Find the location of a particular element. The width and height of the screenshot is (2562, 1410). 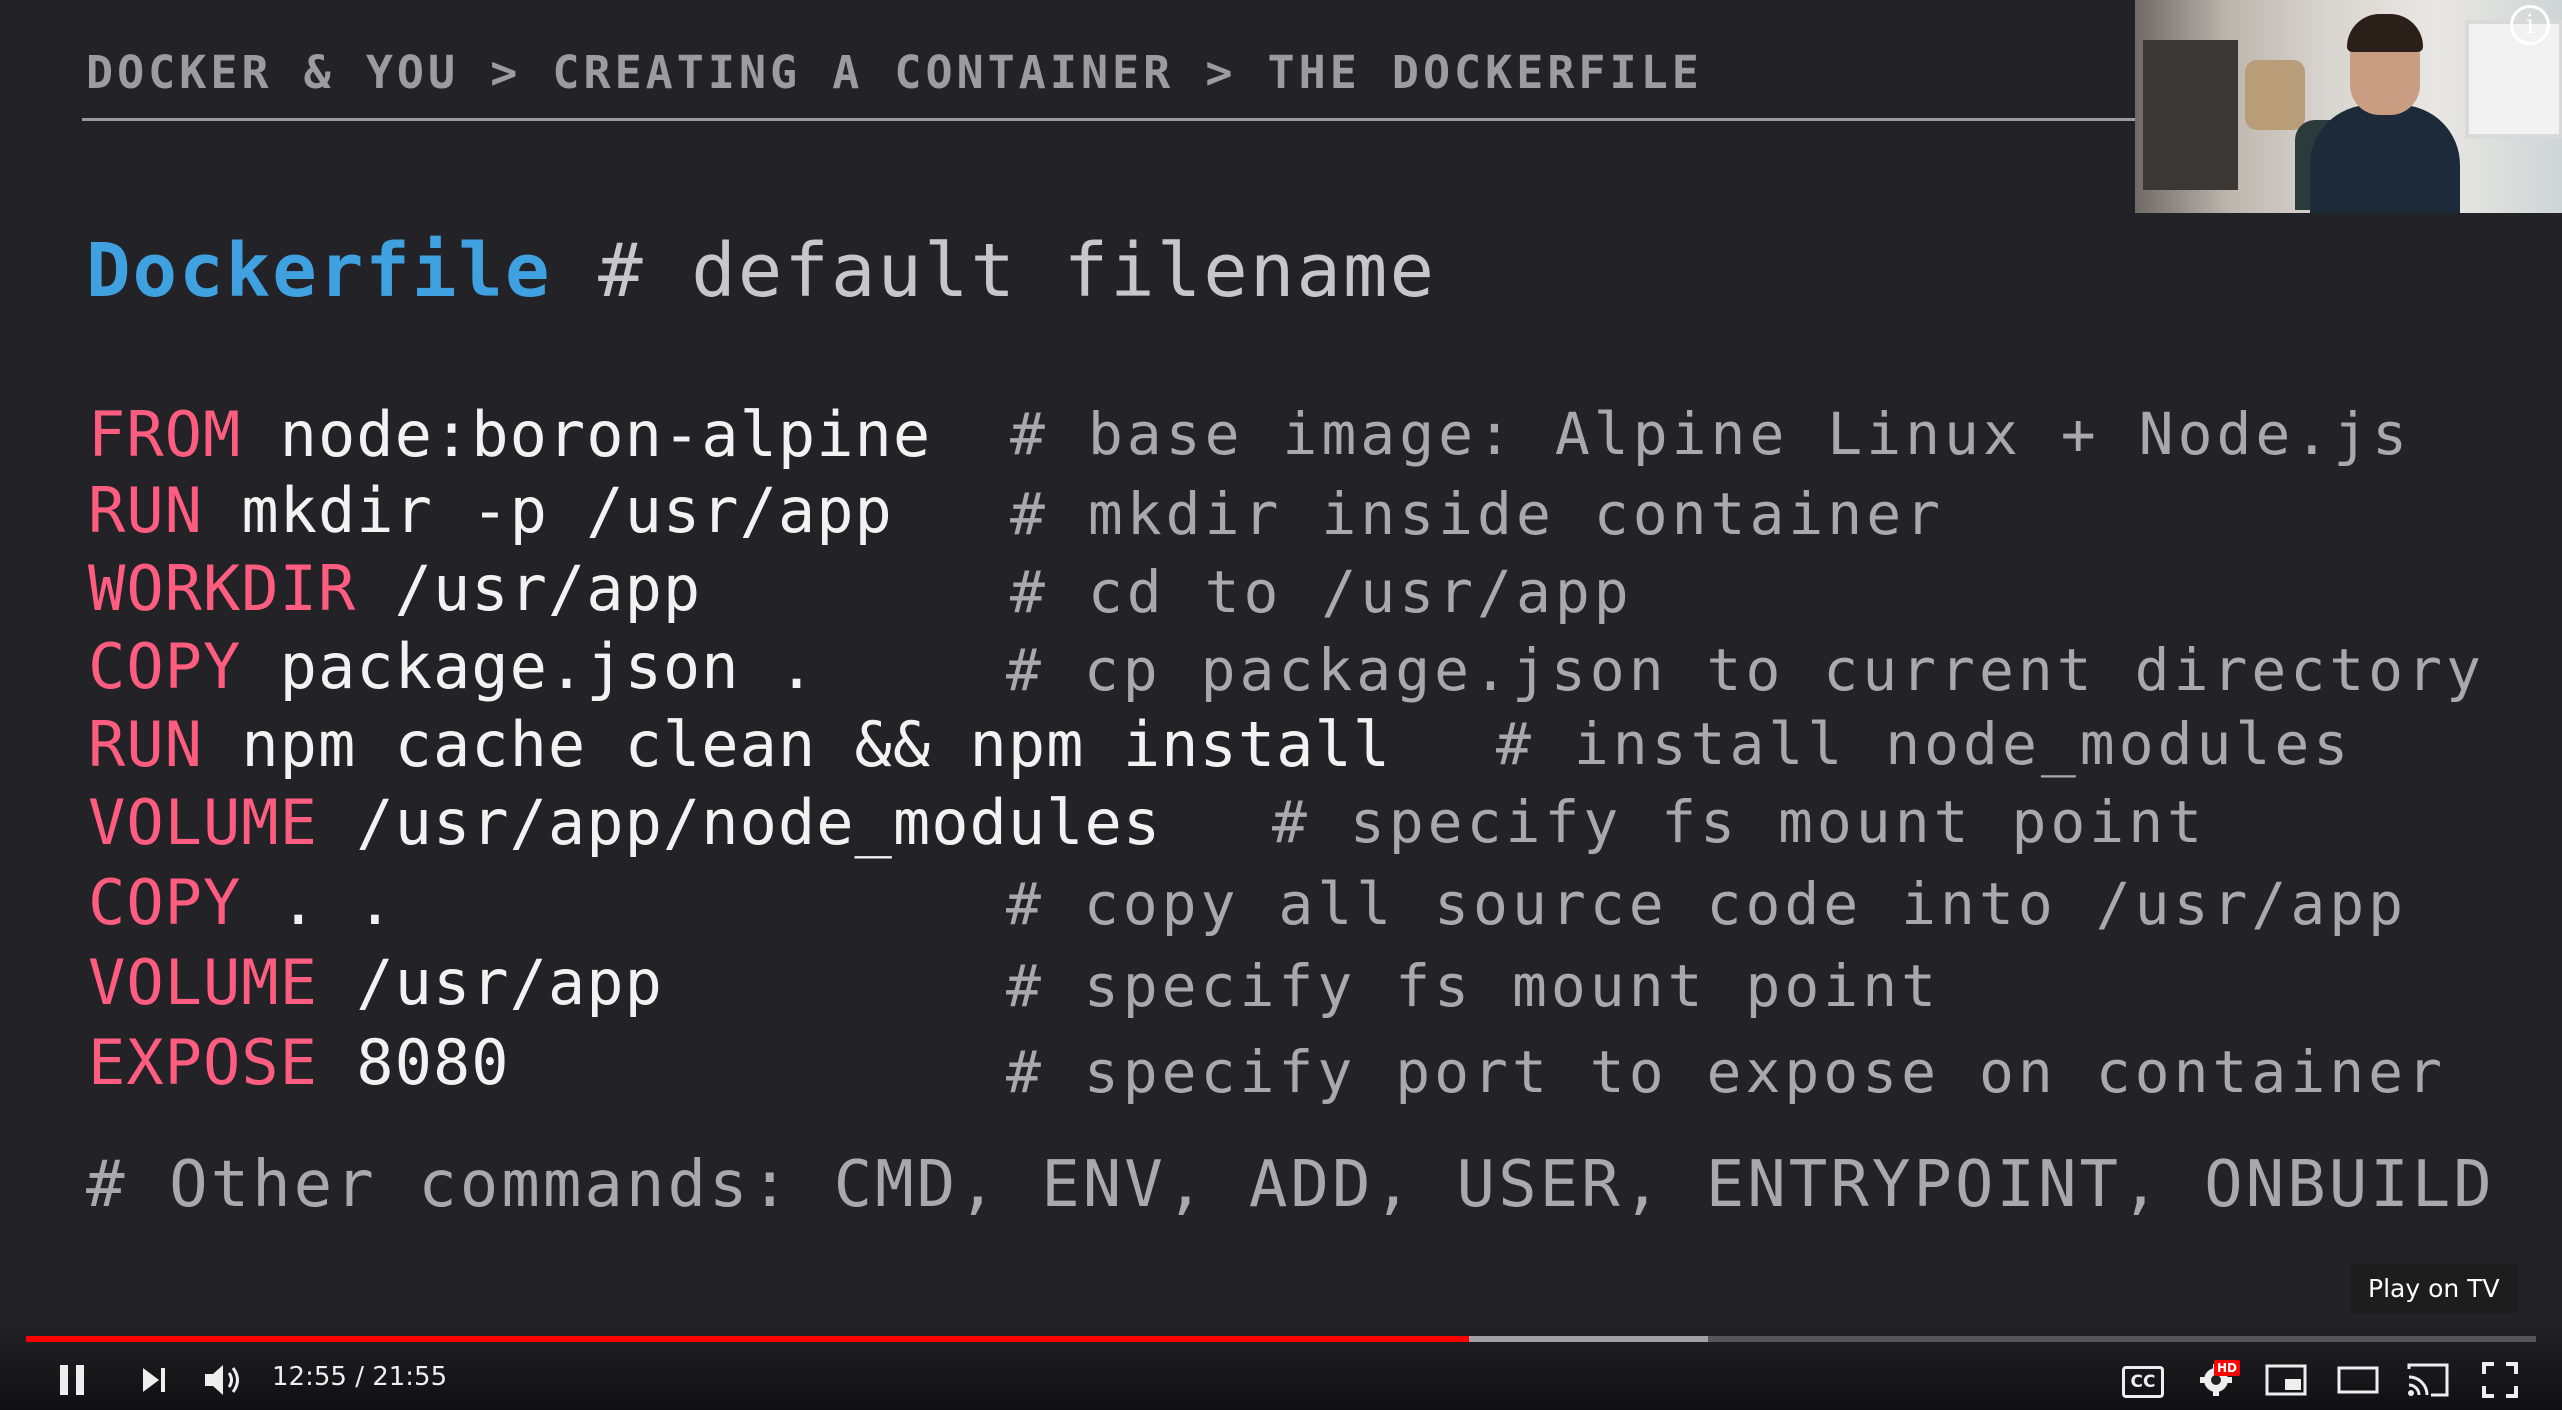

theater-button is located at coordinates (2358, 1380).